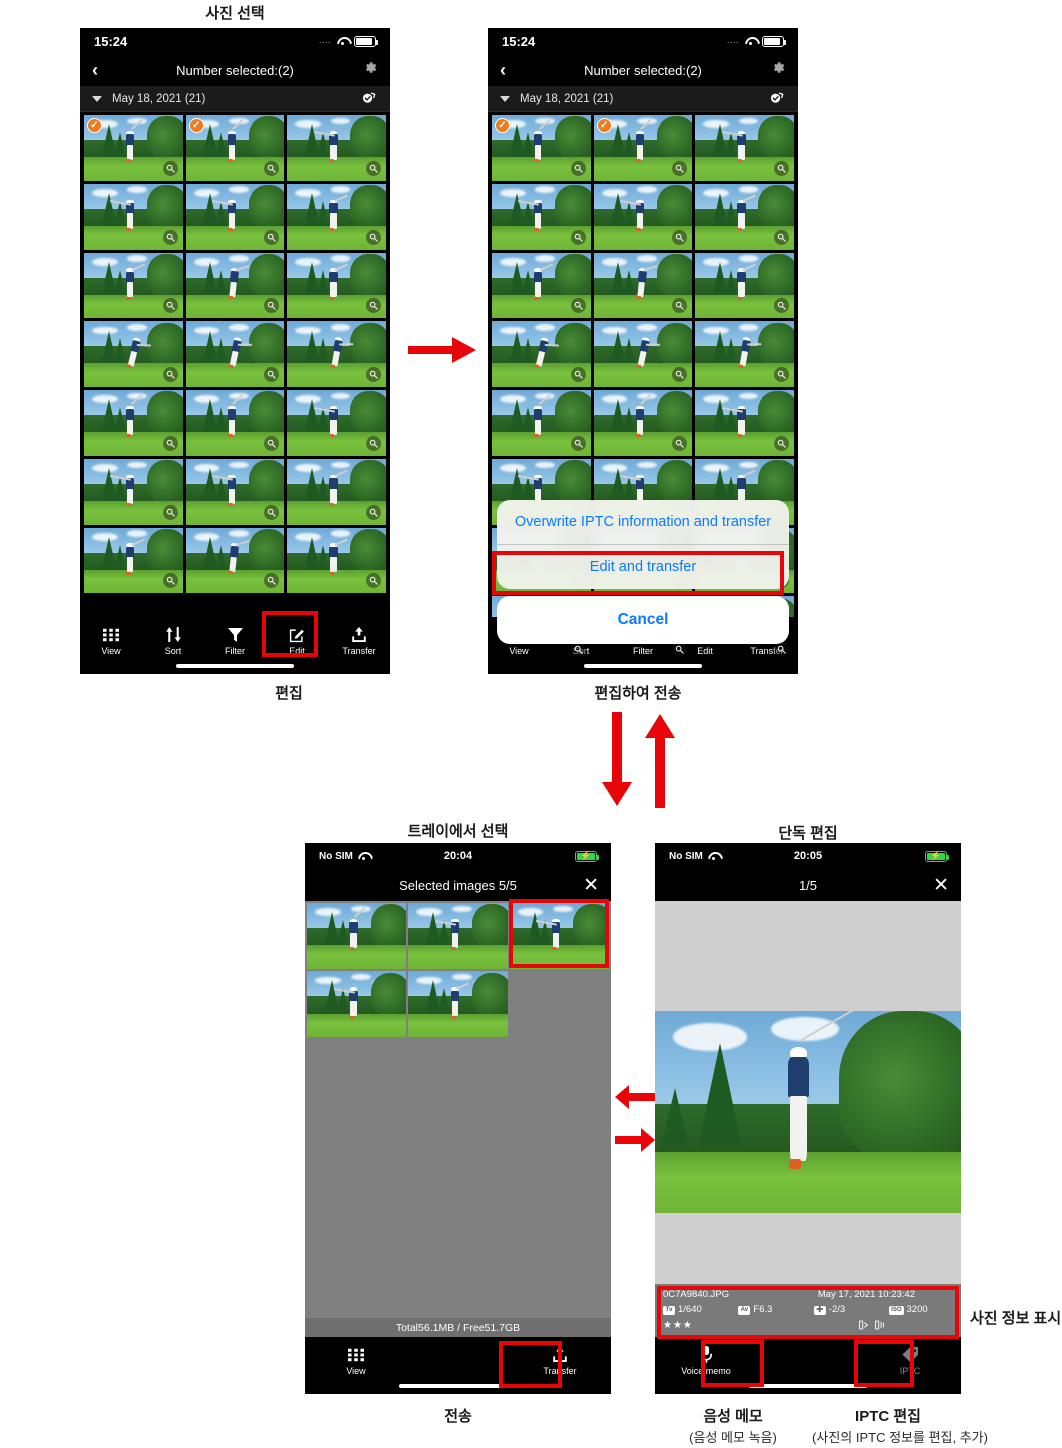  I want to click on home-indicator, so click(235, 666).